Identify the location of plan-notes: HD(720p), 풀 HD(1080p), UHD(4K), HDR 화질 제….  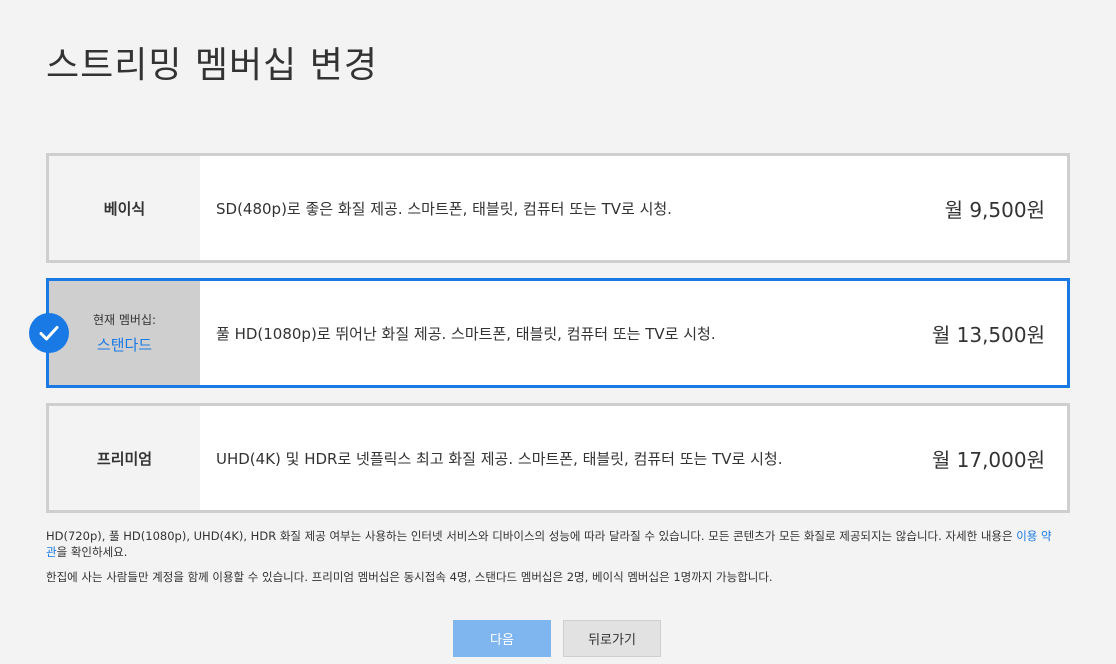
(551, 561).